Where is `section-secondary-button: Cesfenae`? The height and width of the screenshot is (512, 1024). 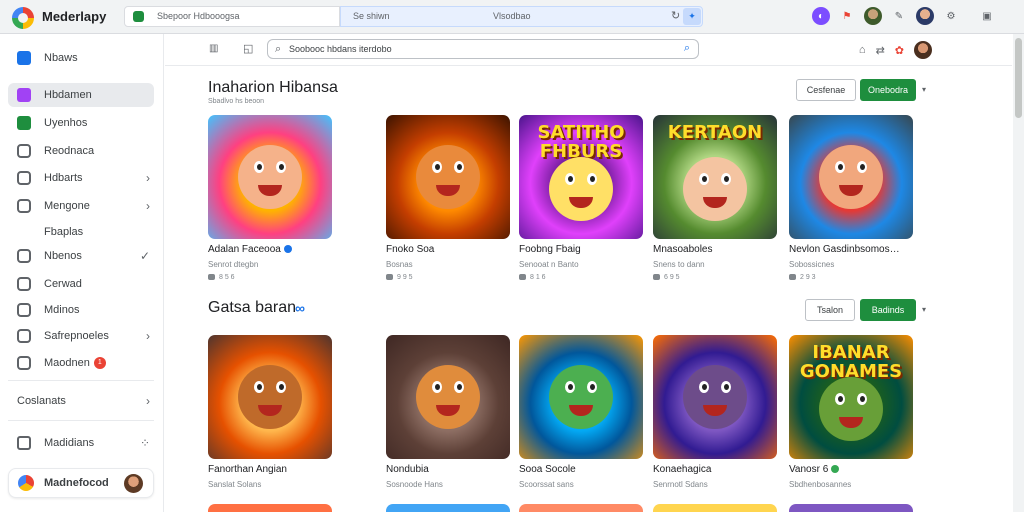
section-secondary-button: Cesfenae is located at coordinates (826, 90).